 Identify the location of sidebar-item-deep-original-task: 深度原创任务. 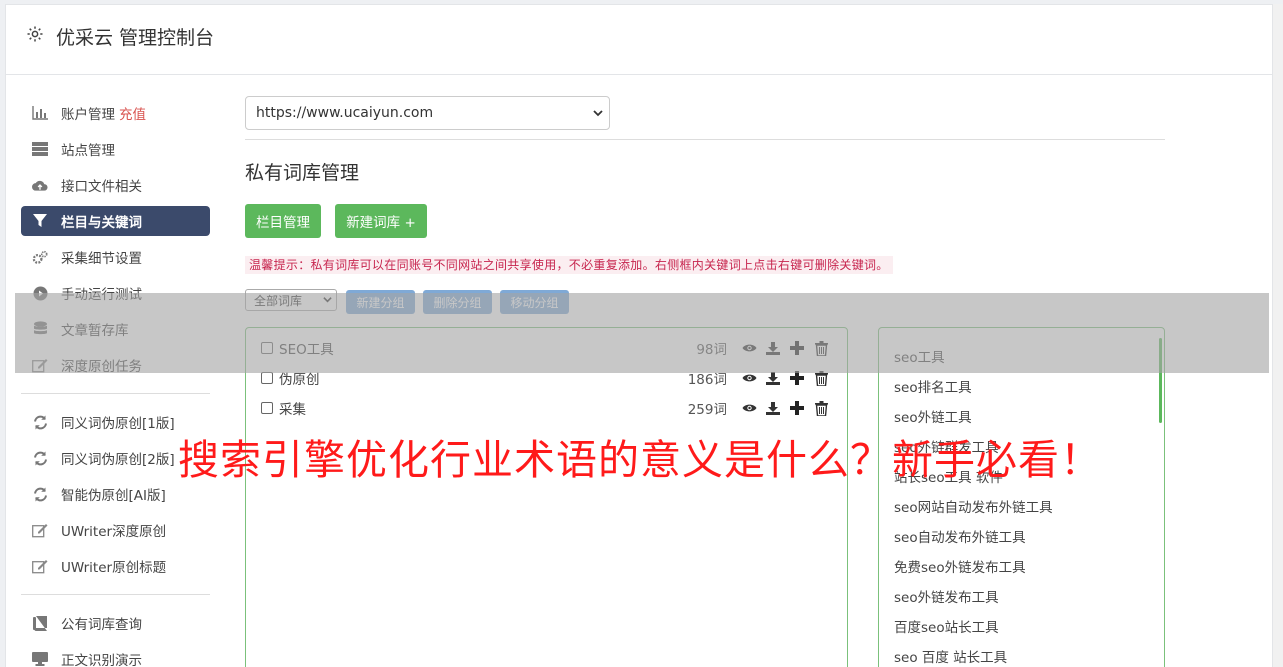
(115, 365).